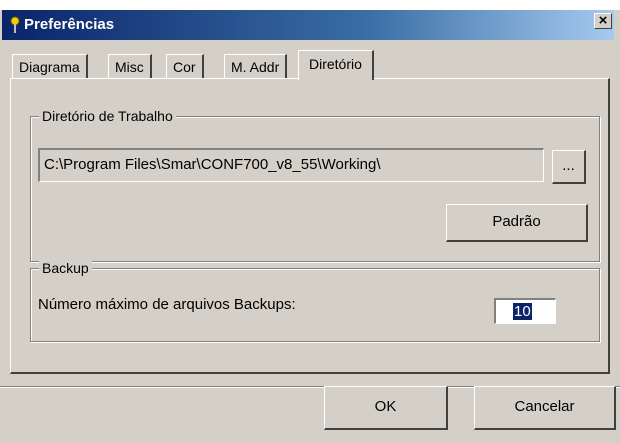 This screenshot has width=620, height=443. I want to click on title-bar: Preferências ×, so click(308, 25).